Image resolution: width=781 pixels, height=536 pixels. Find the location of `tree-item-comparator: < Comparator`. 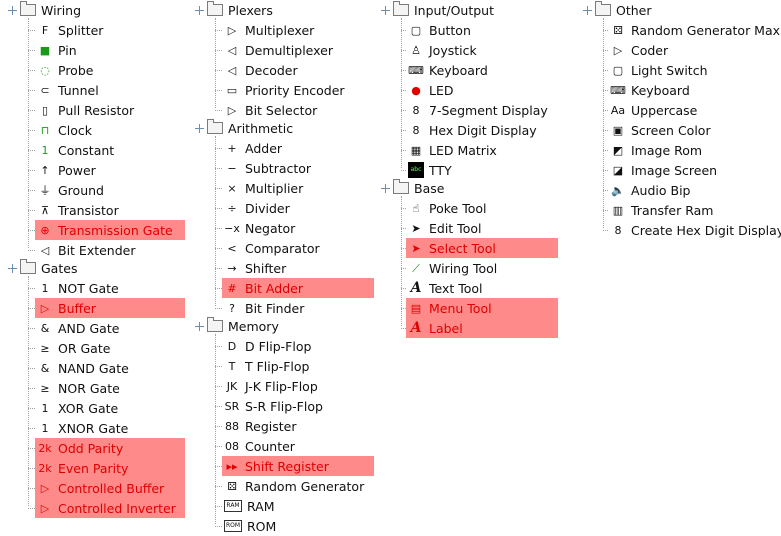

tree-item-comparator: < Comparator is located at coordinates (273, 248).